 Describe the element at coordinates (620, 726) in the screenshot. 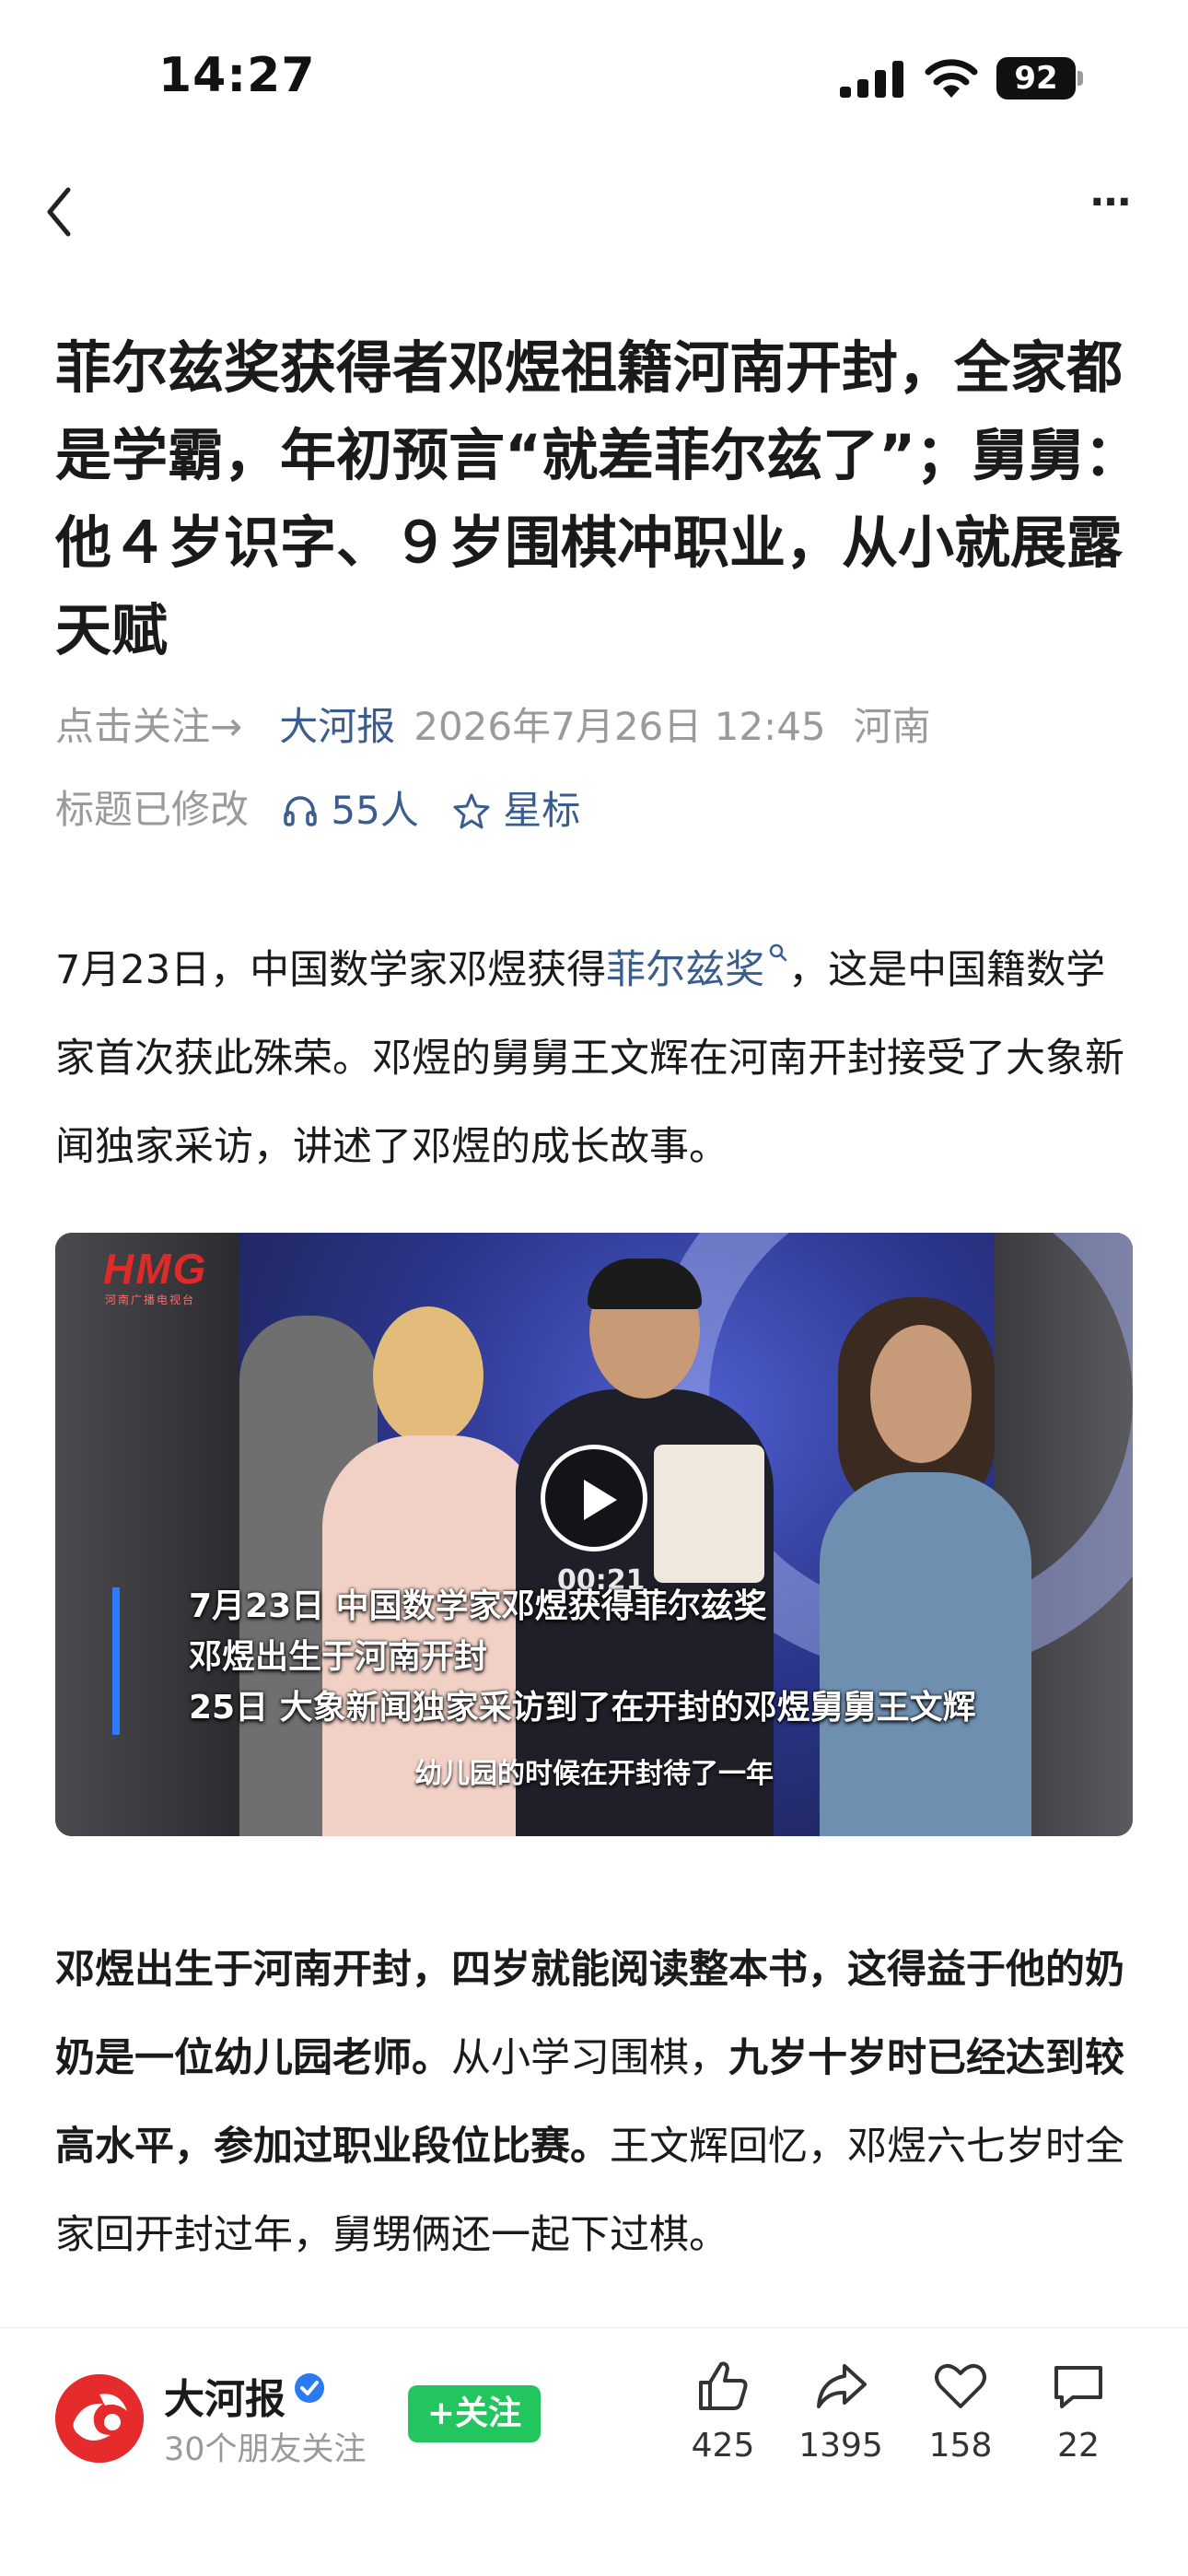

I see `publish-date: 2026年7月26日 12:45` at that location.